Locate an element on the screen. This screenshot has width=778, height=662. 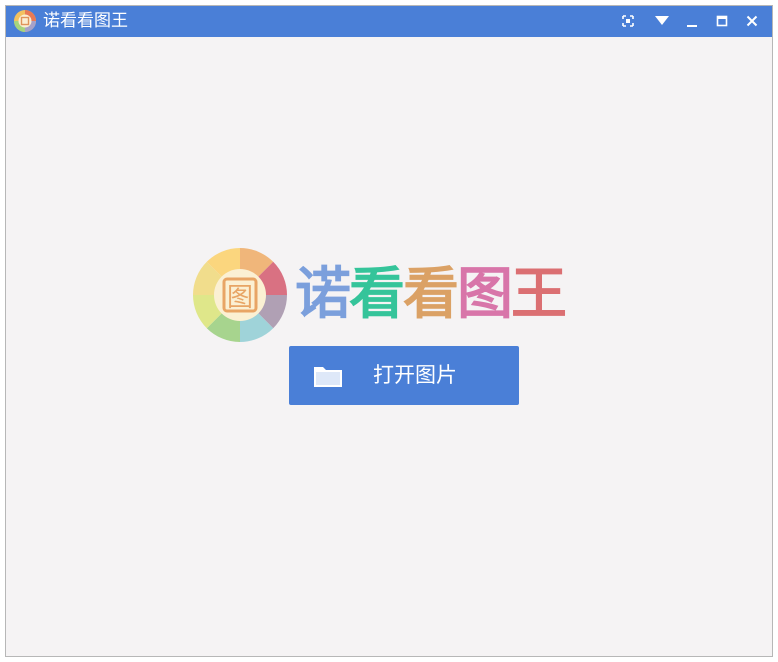
logo-ring-icon: 图 is located at coordinates (240, 295).